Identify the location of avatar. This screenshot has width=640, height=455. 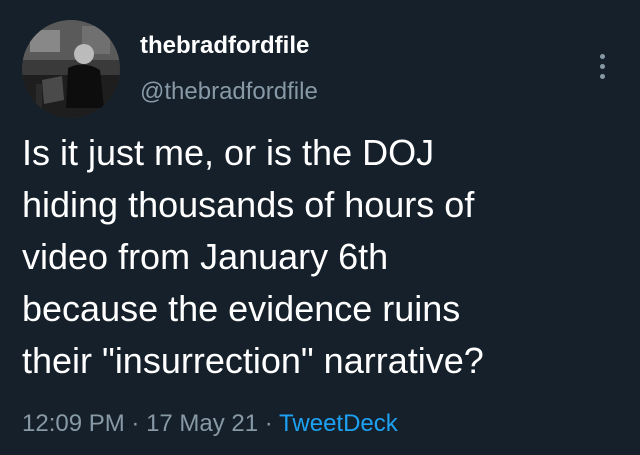
(71, 69).